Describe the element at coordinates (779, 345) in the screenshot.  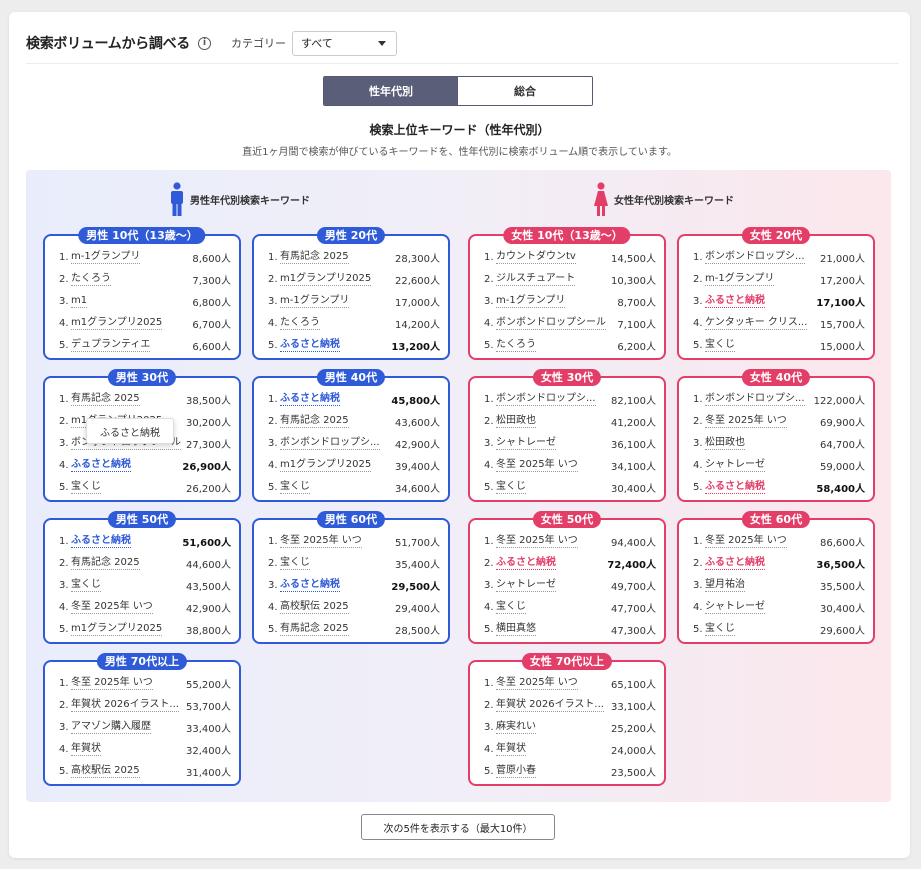
I see `keyword-row: 5. 宝くじ 15,000人` at that location.